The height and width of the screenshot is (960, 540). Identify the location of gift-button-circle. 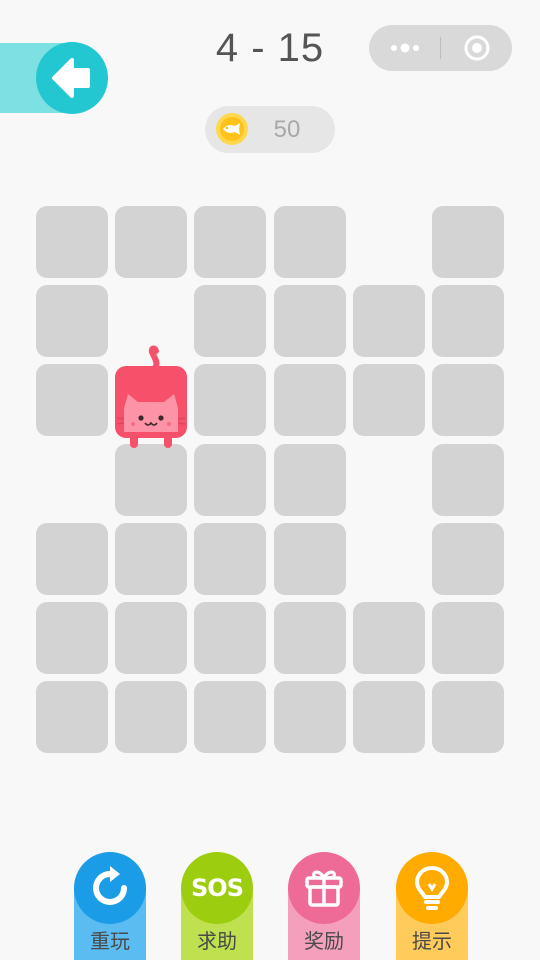
(324, 888).